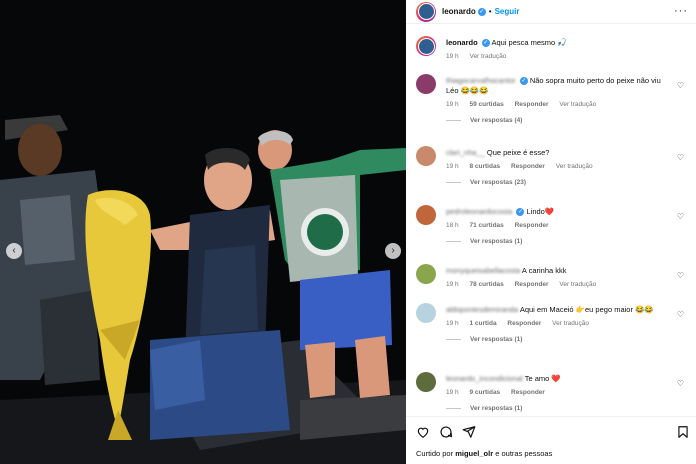 This screenshot has width=696, height=464. Describe the element at coordinates (481, 80) in the screenshot. I see `comment-username: thiagocarvalhocantor` at that location.